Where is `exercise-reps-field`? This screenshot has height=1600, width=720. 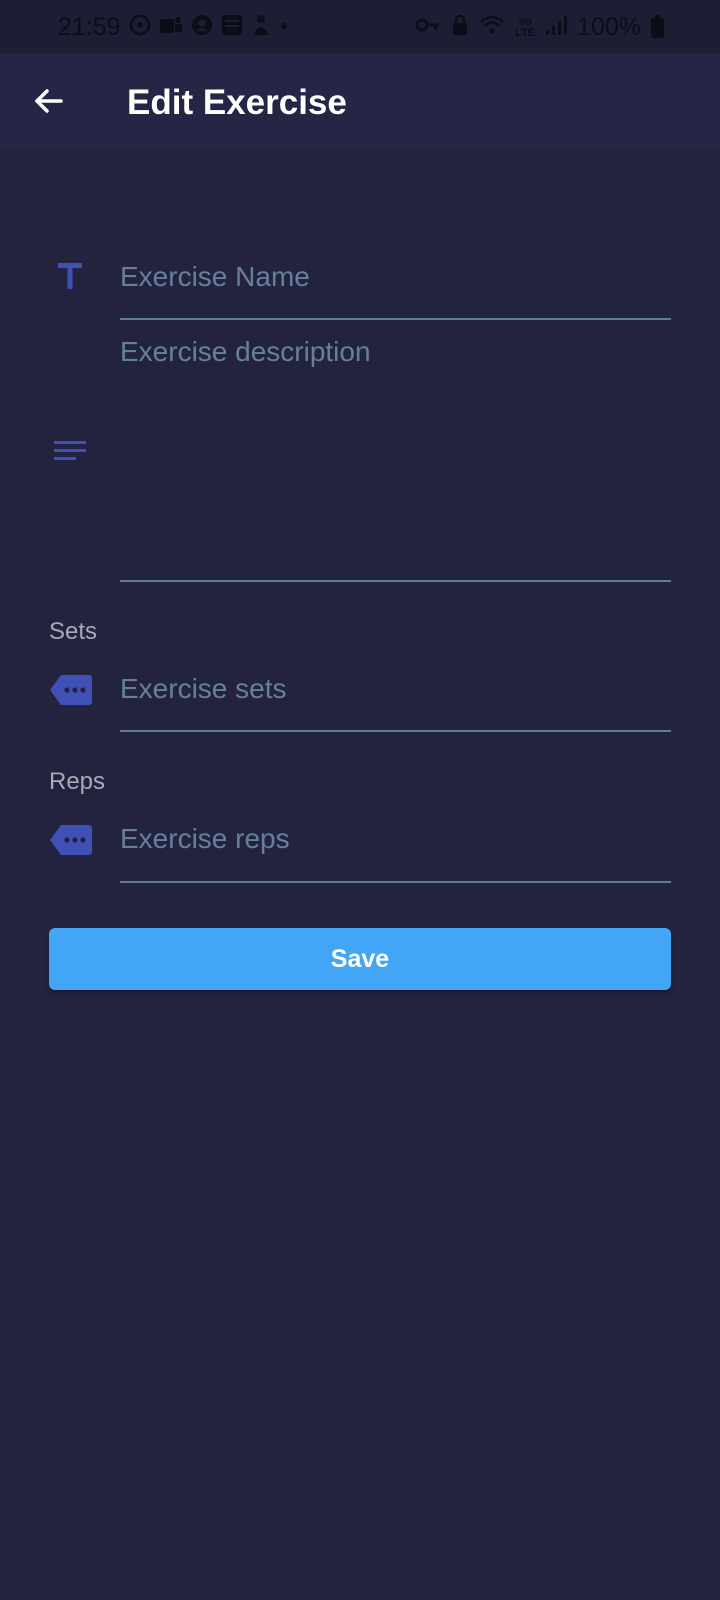
exercise-reps-field is located at coordinates (395, 849).